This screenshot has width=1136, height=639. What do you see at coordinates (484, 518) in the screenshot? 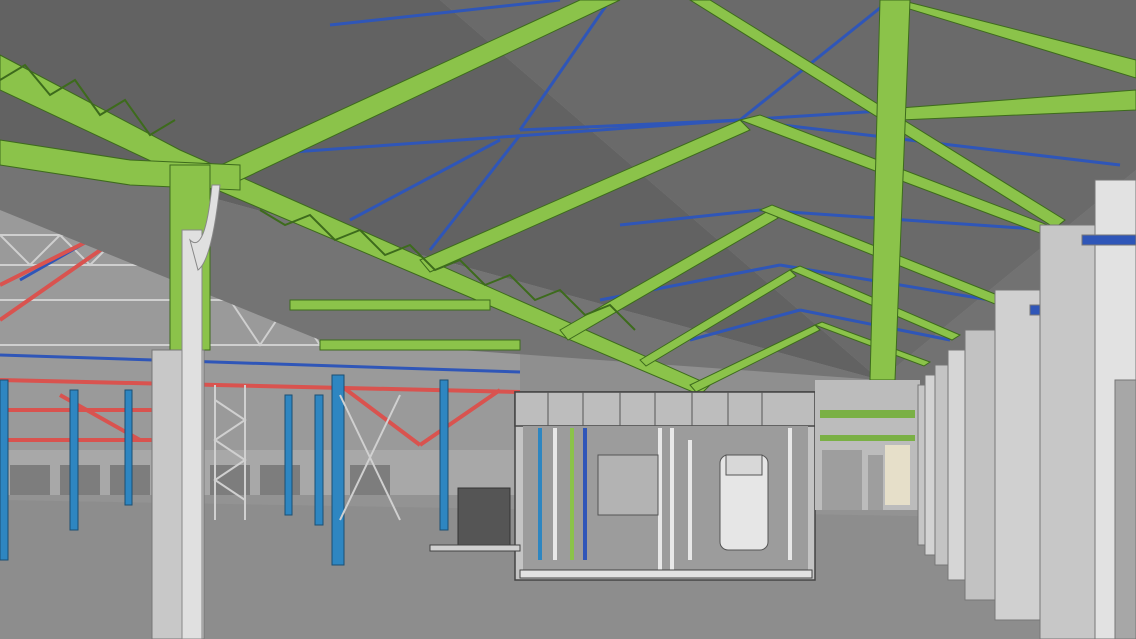
I see `equipment-block` at bounding box center [484, 518].